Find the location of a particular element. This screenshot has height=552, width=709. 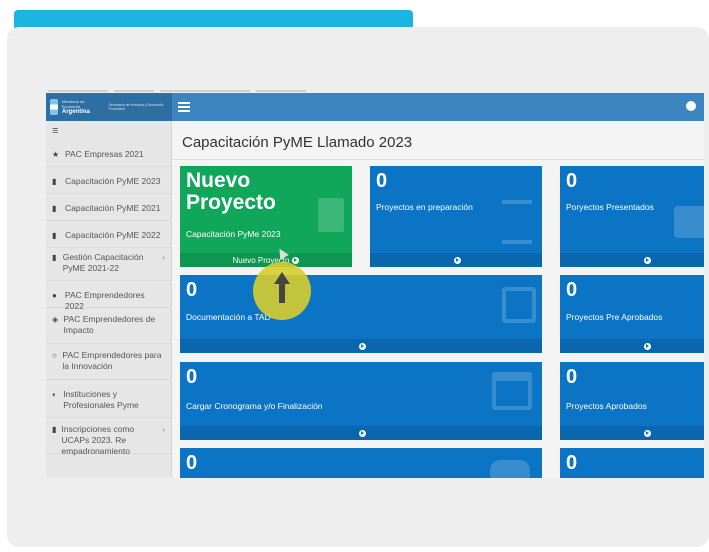

sidebar-item-label: Gestión Capacitación PyME 2021-22 is located at coordinates (103, 262).